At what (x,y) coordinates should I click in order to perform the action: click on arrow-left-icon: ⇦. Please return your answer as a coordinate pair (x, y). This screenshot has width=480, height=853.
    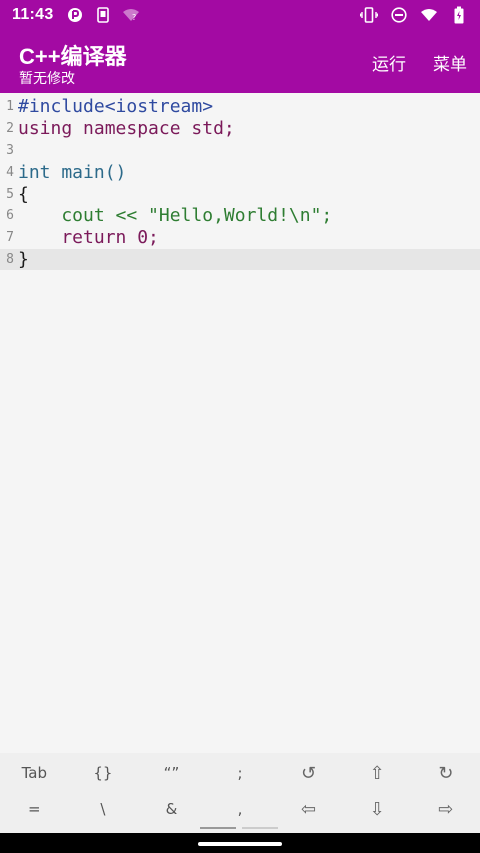
    Looking at the image, I should click on (308, 809).